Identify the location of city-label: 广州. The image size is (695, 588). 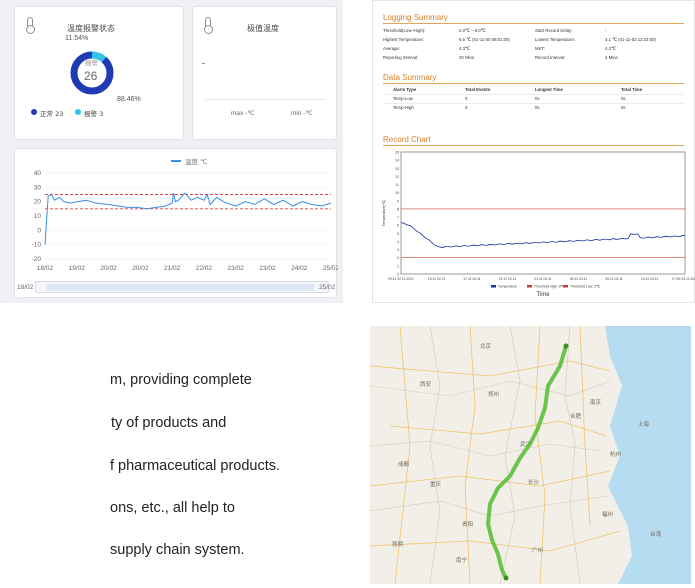
(537, 550).